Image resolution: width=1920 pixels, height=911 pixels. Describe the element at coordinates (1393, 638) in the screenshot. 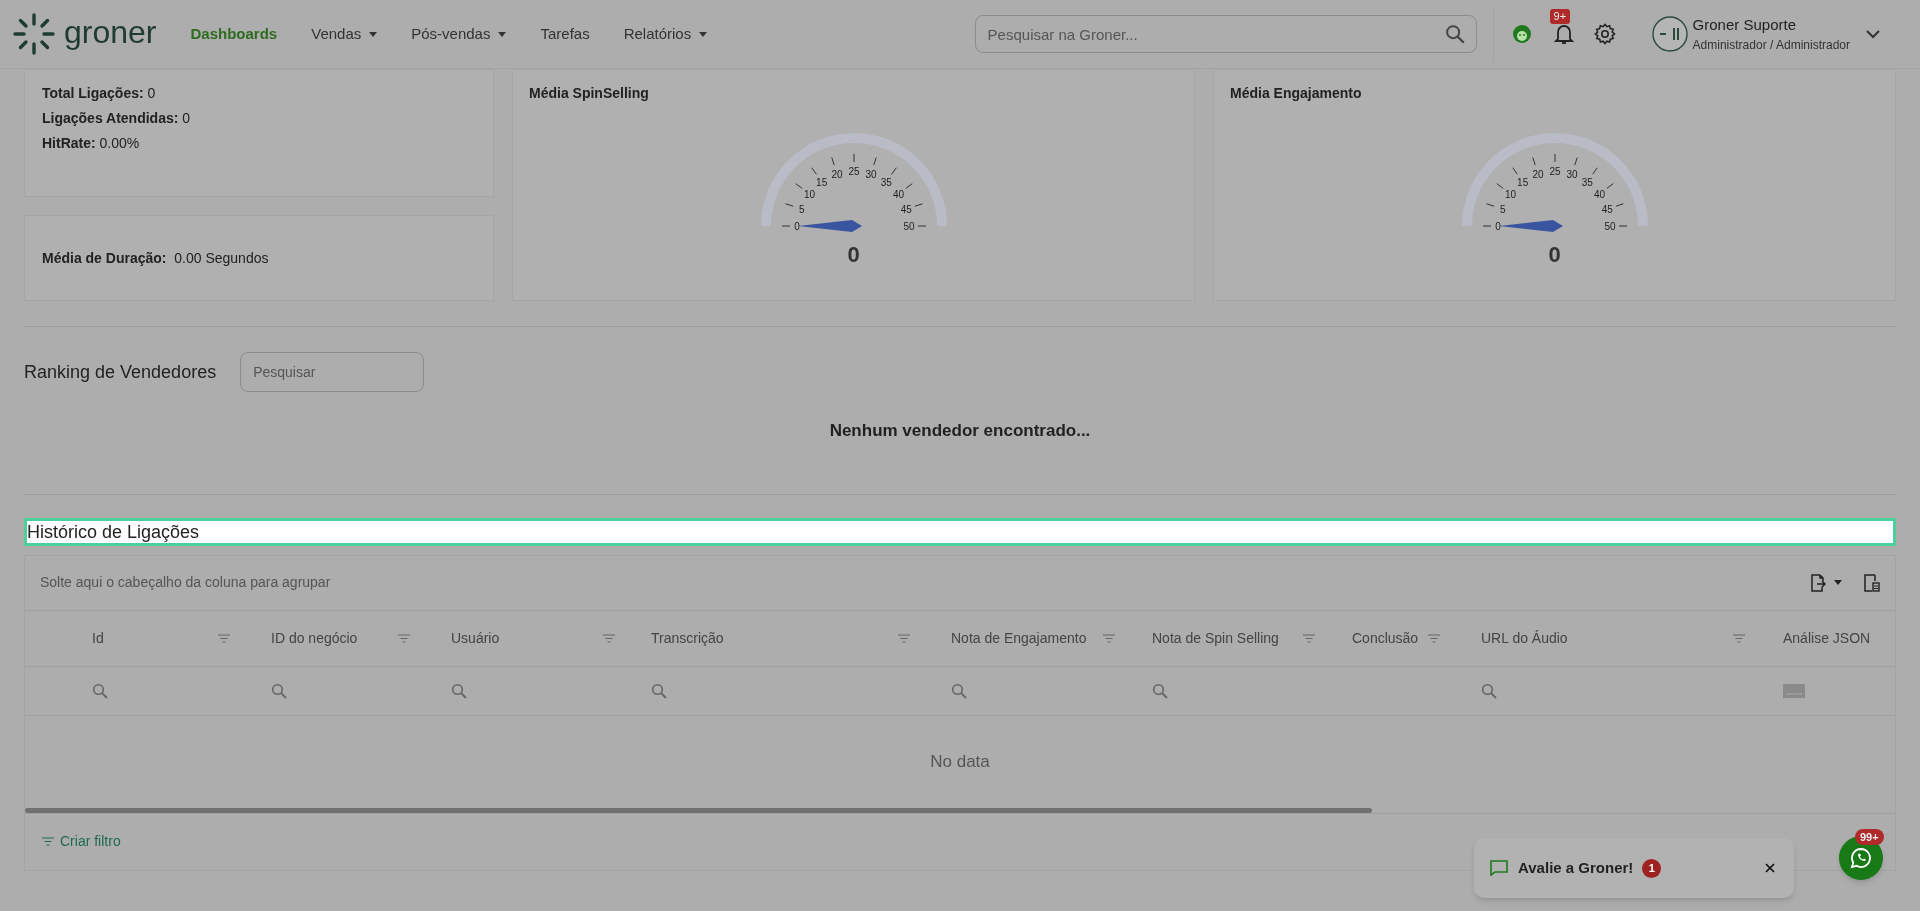

I see `column-header: Conclusão` at that location.